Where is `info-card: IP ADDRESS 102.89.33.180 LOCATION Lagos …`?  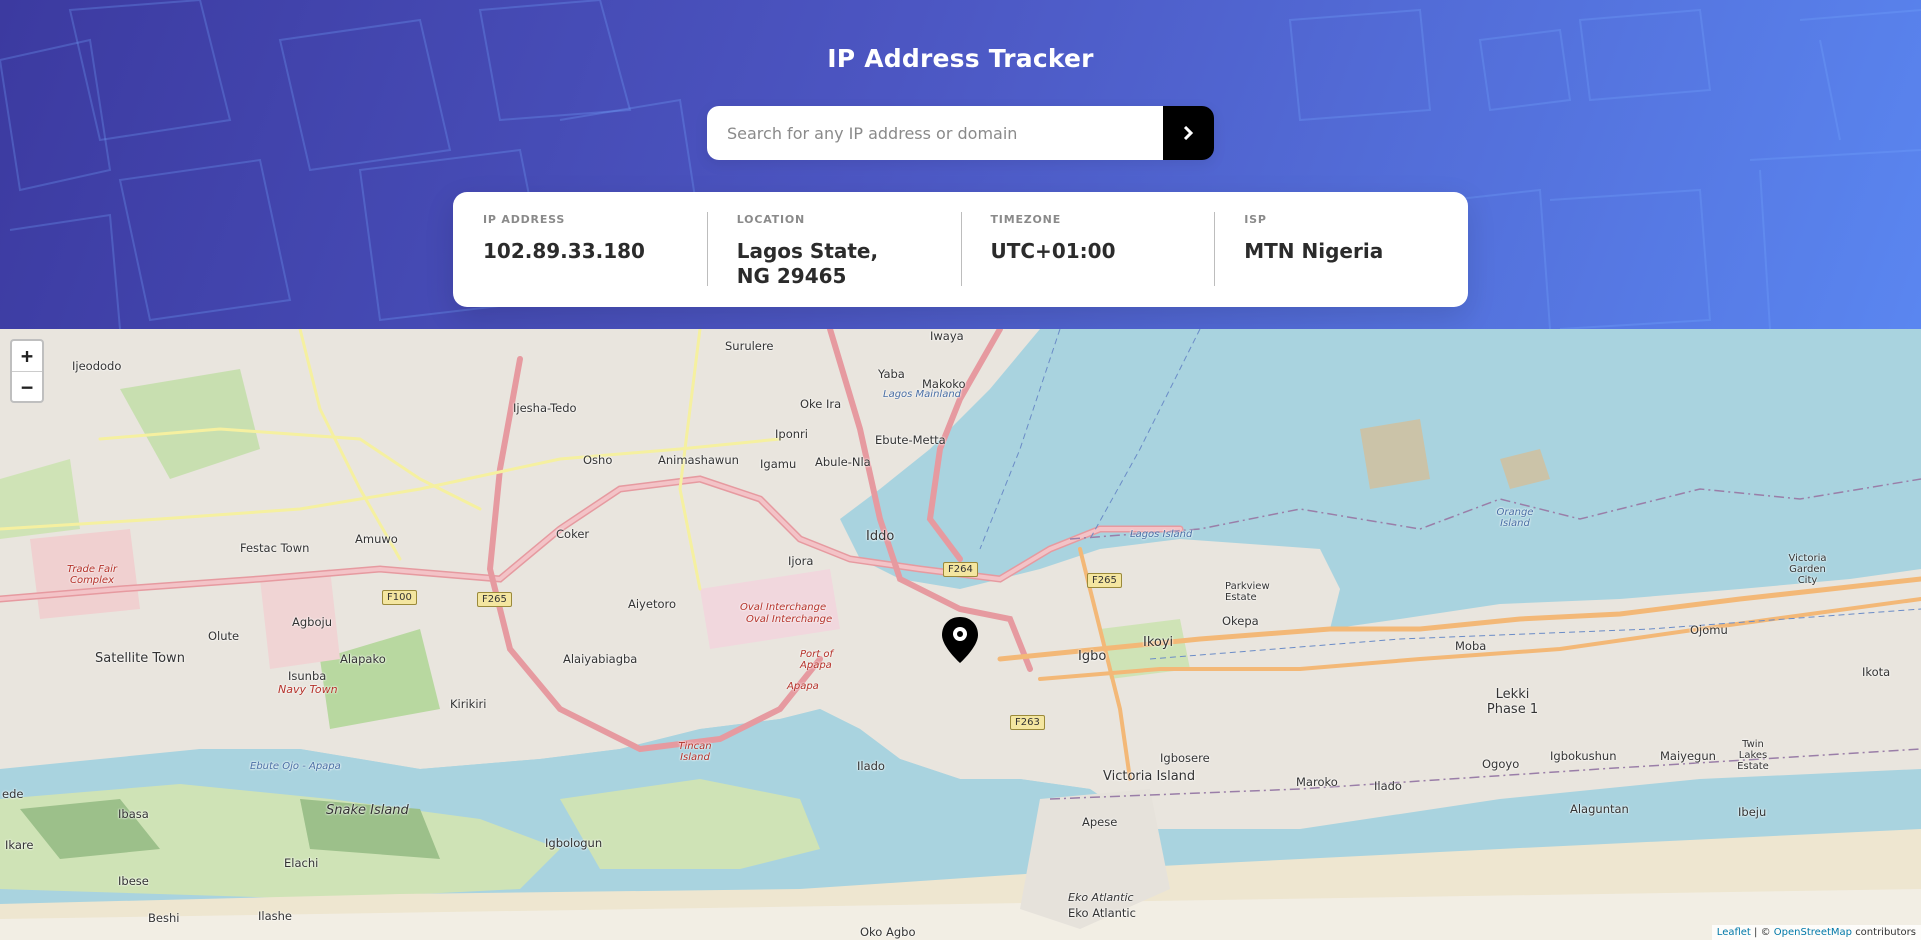 info-card: IP ADDRESS 102.89.33.180 LOCATION Lagos … is located at coordinates (960, 249).